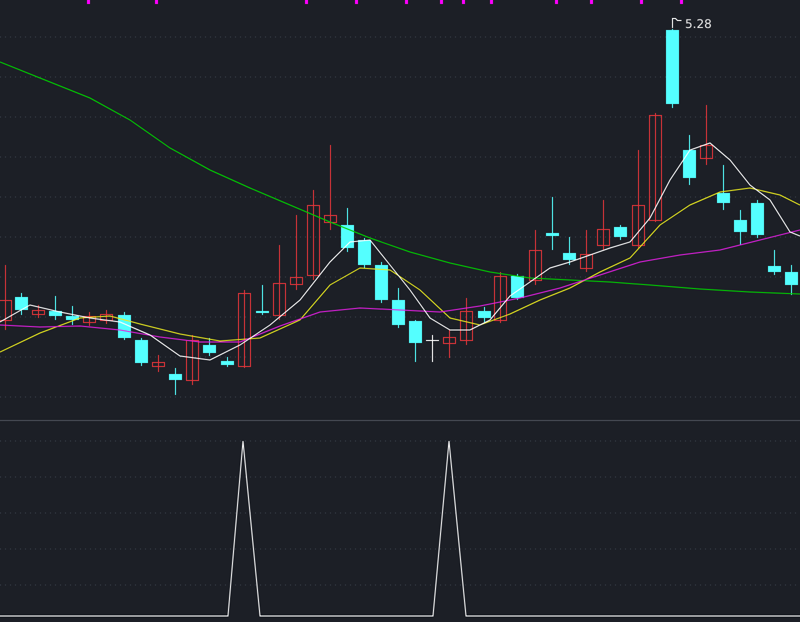 The height and width of the screenshot is (622, 800). What do you see at coordinates (677, 23) in the screenshot?
I see `flag-icon` at bounding box center [677, 23].